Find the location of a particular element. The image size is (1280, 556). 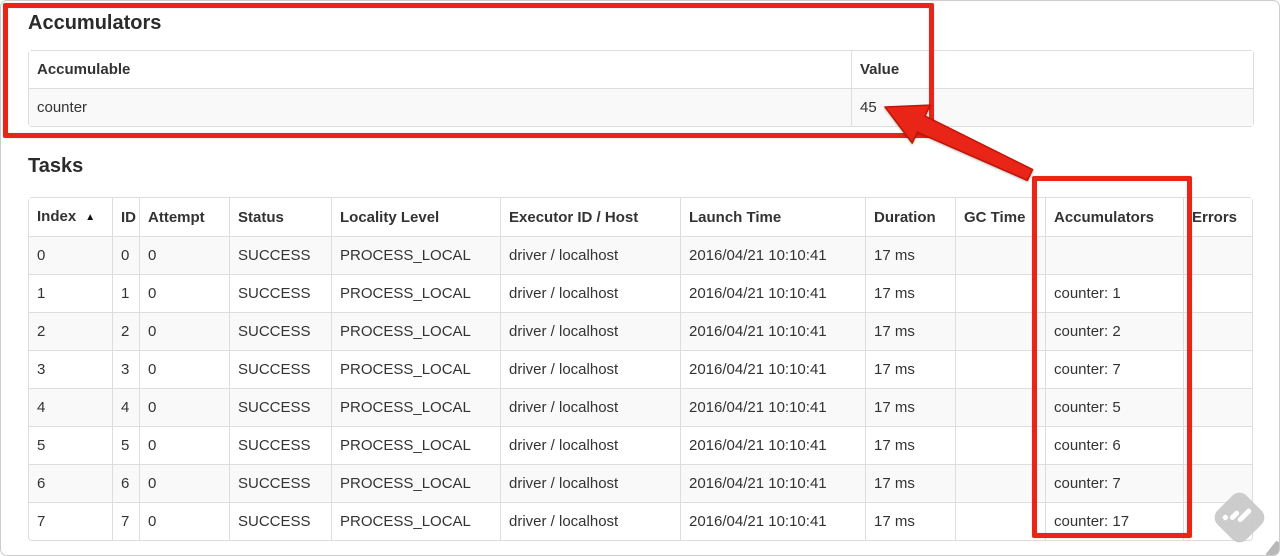

cursor-fragment is located at coordinates (1272, 547).